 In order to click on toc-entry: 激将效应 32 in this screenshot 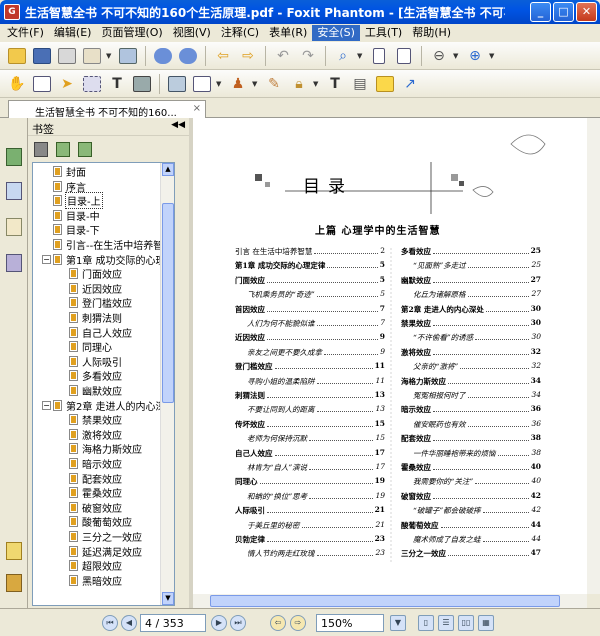, I will do `click(471, 352)`.